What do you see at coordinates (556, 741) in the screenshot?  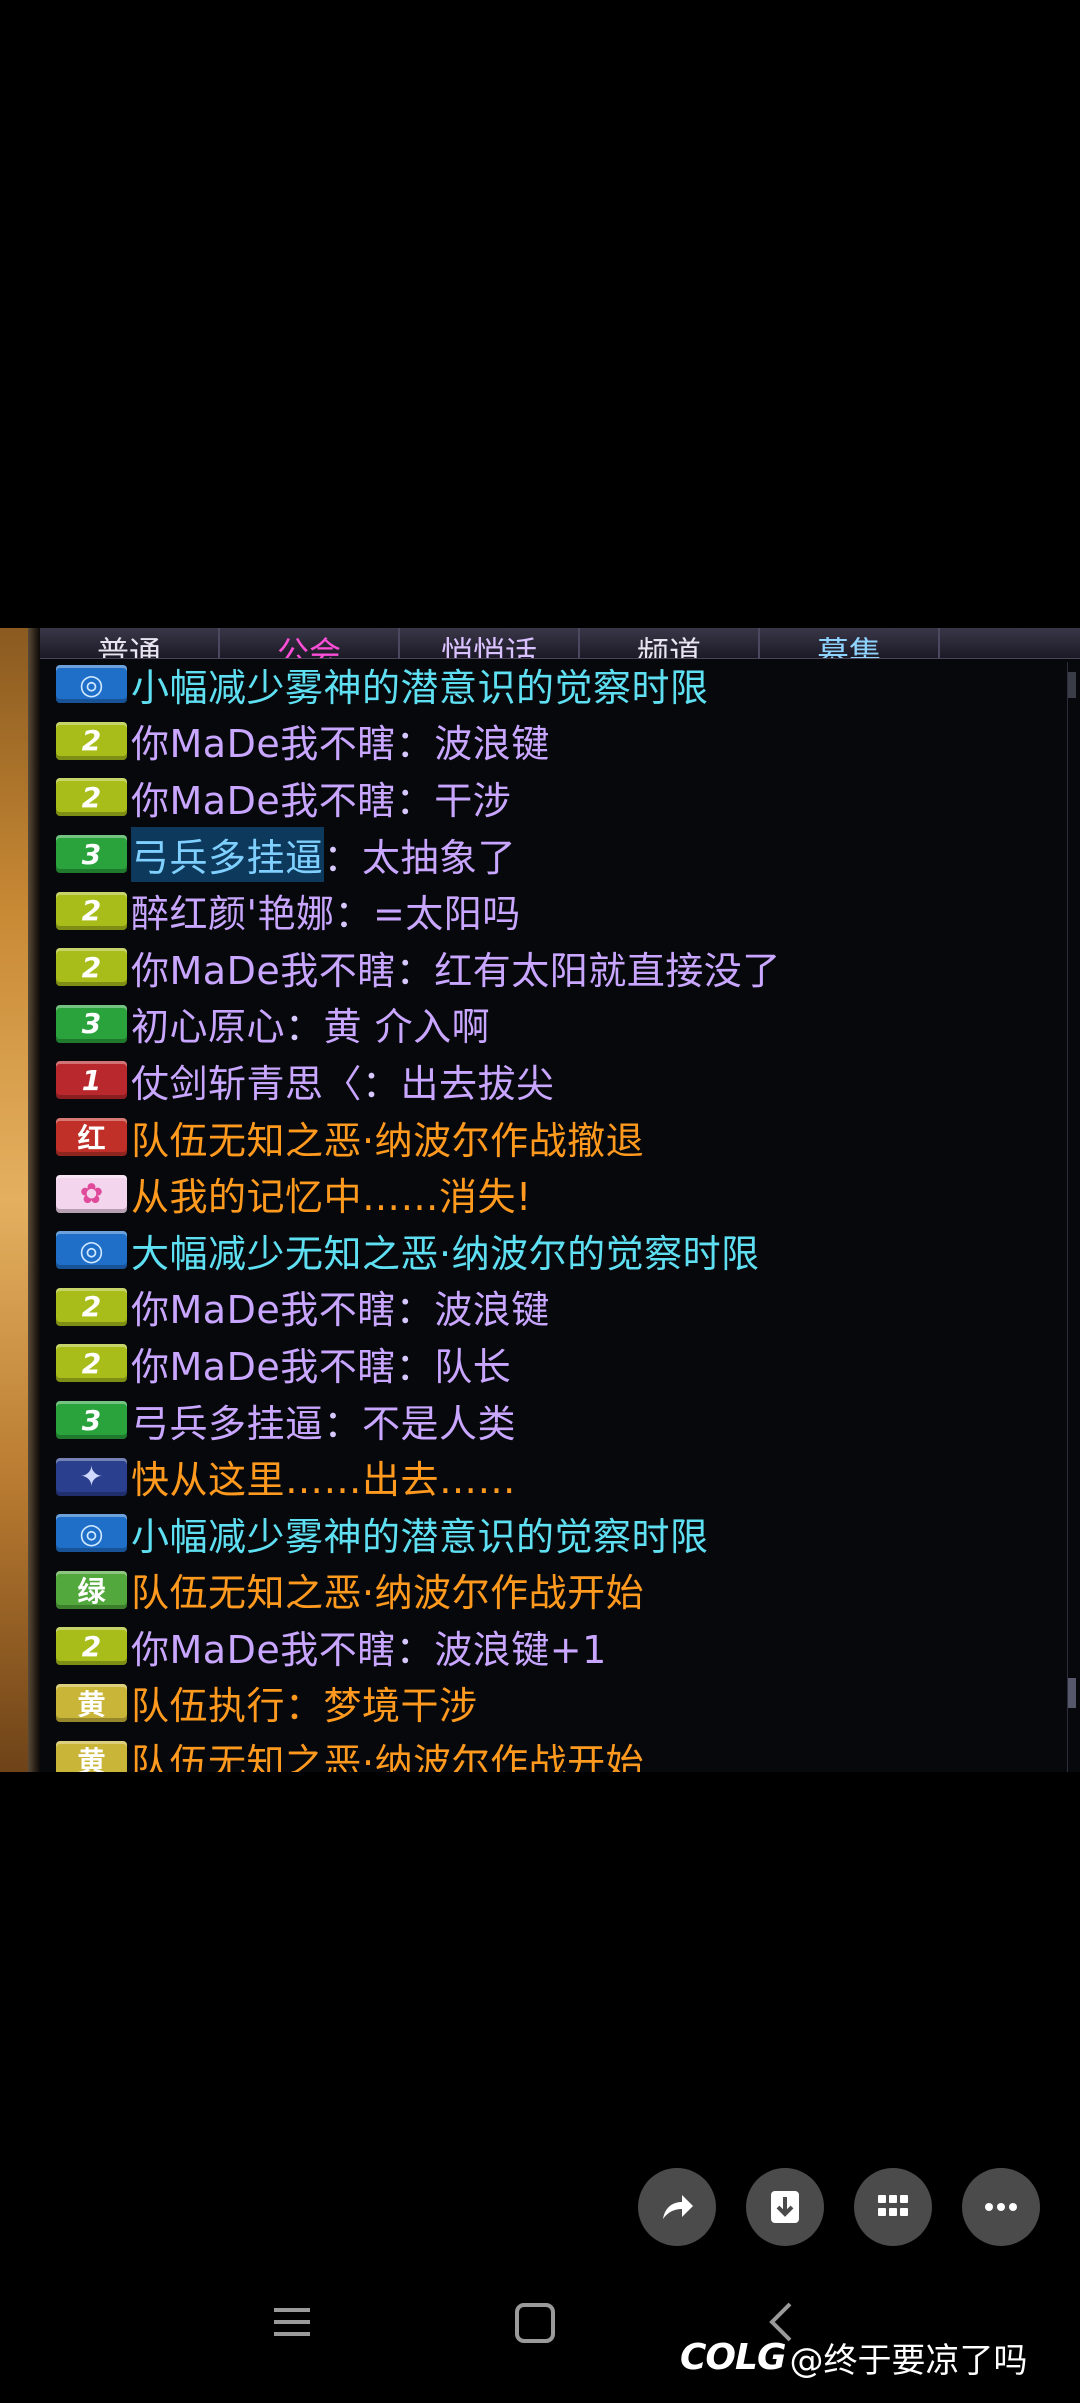 I see `chat-message: 2 你MaDe我不瞎：波浪键` at bounding box center [556, 741].